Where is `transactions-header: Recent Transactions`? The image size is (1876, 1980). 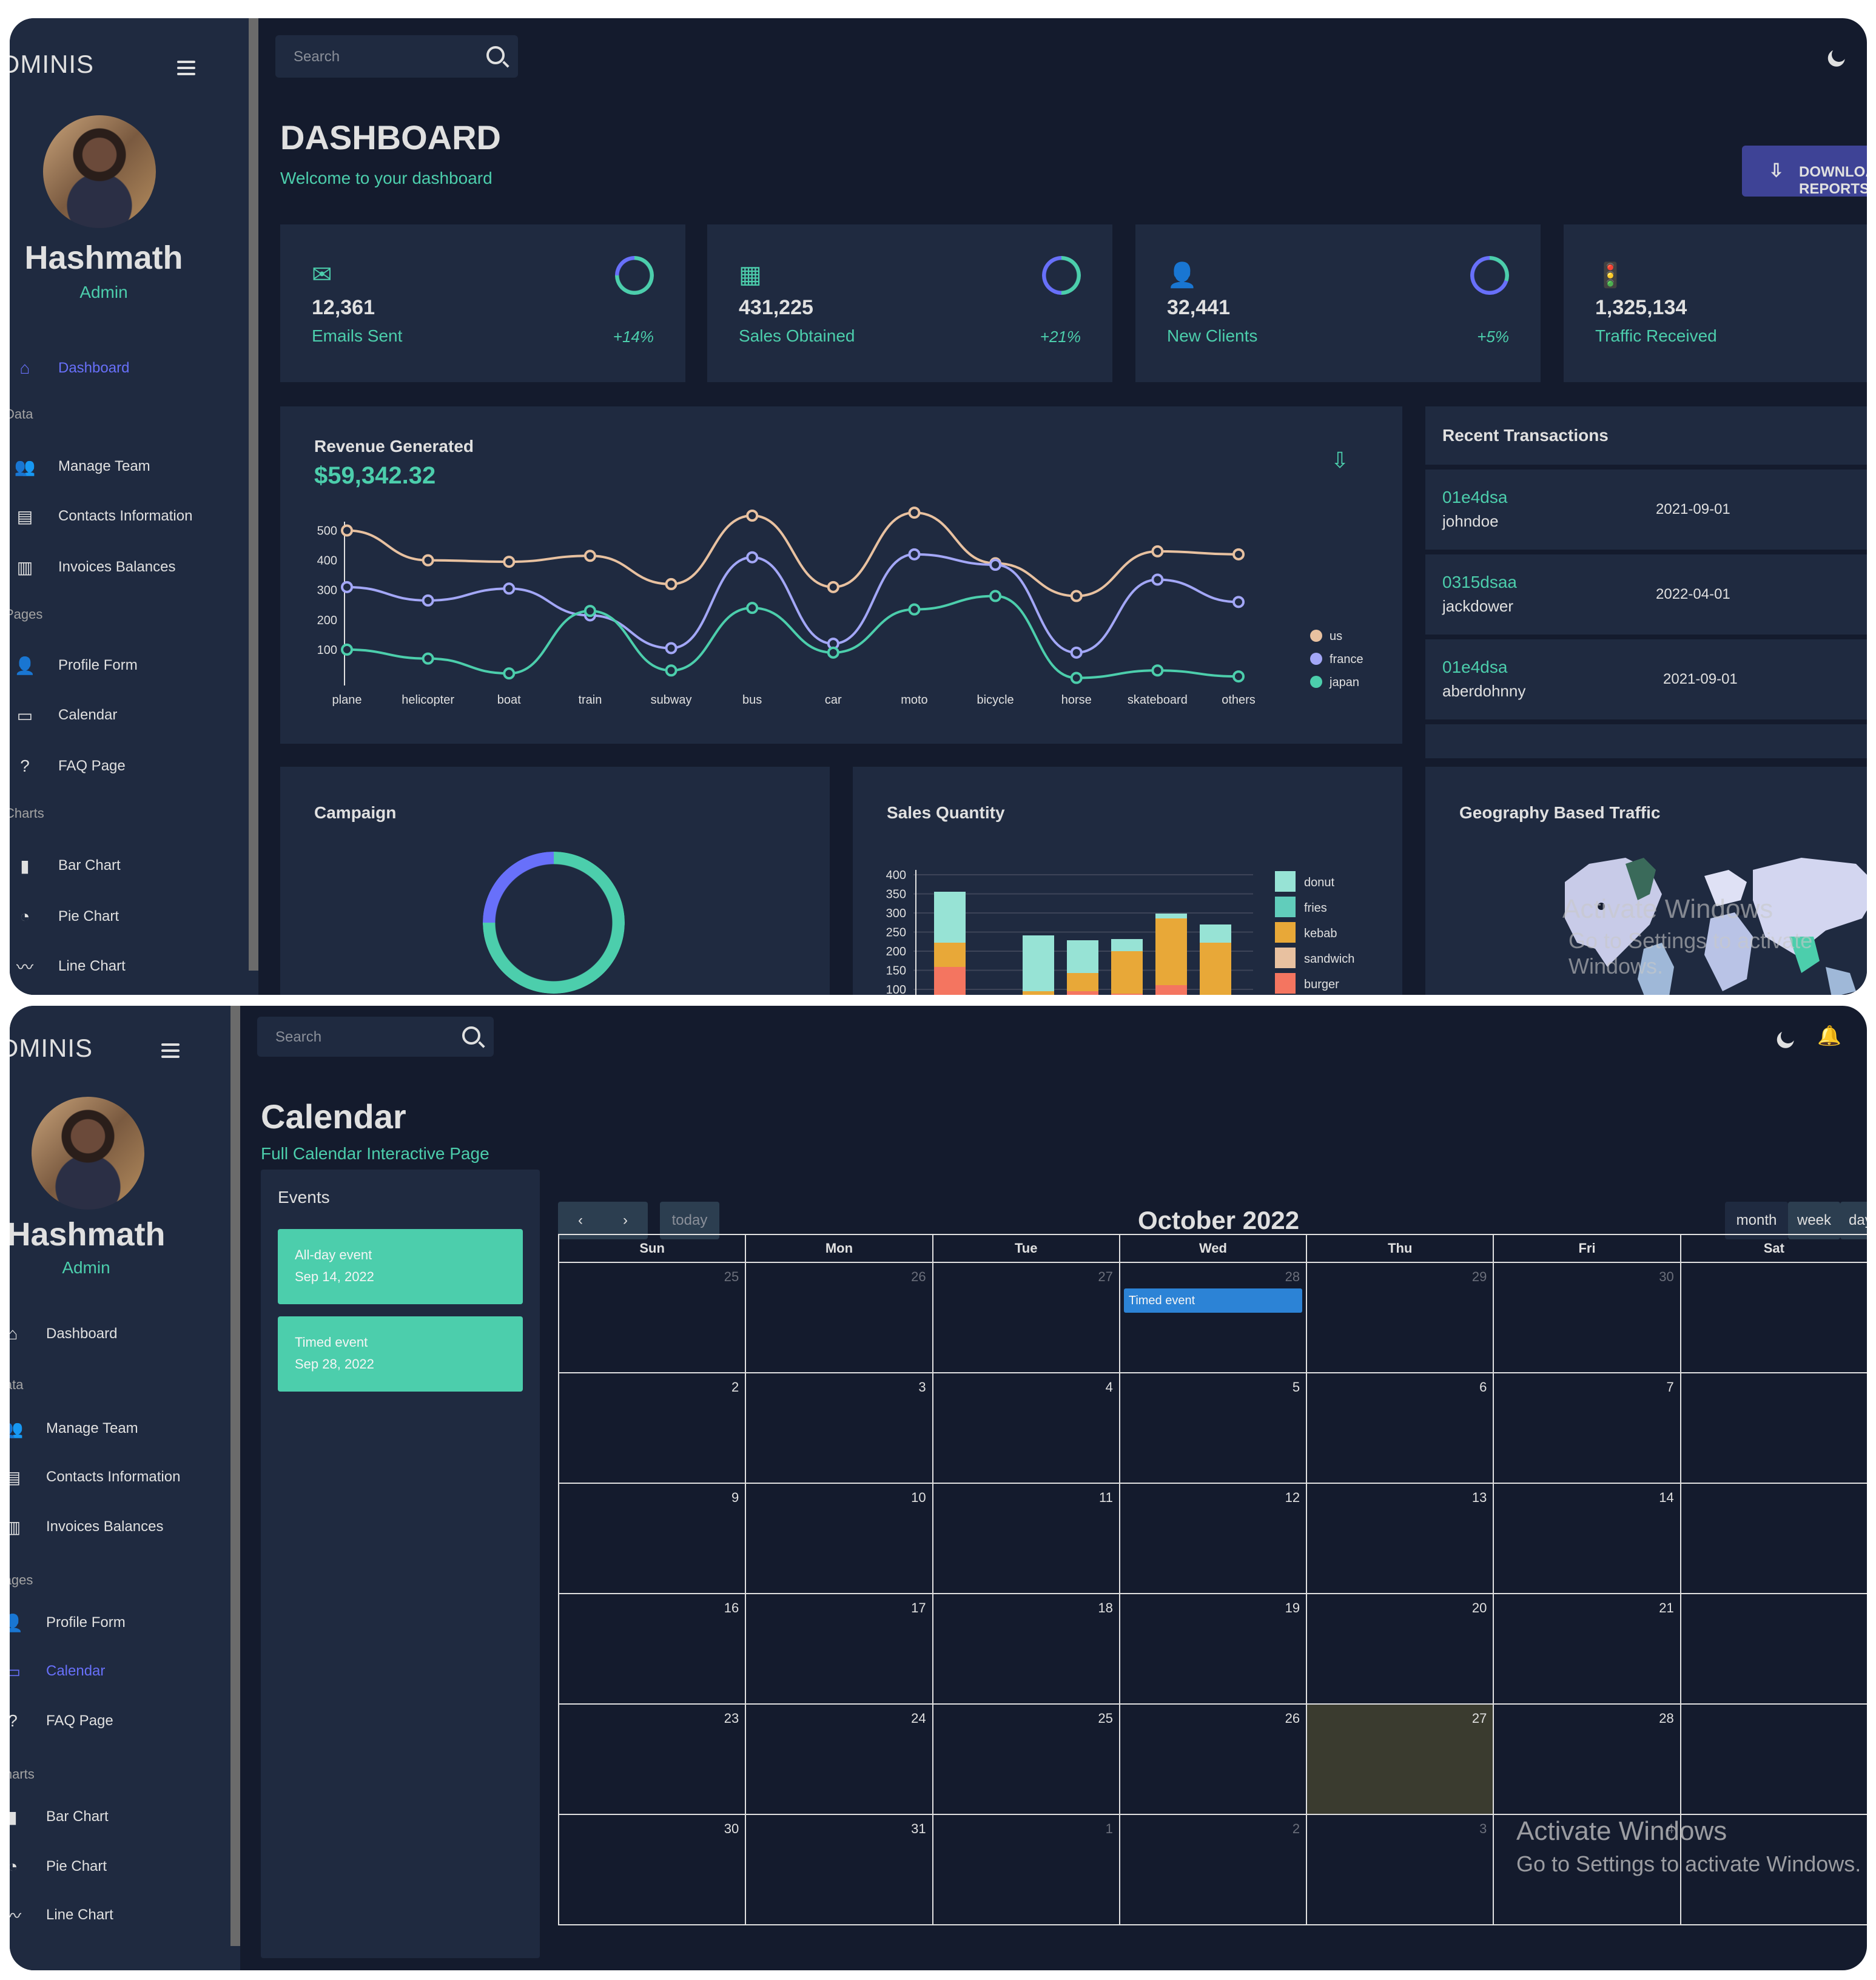
transactions-header: Recent Transactions is located at coordinates (1646, 435).